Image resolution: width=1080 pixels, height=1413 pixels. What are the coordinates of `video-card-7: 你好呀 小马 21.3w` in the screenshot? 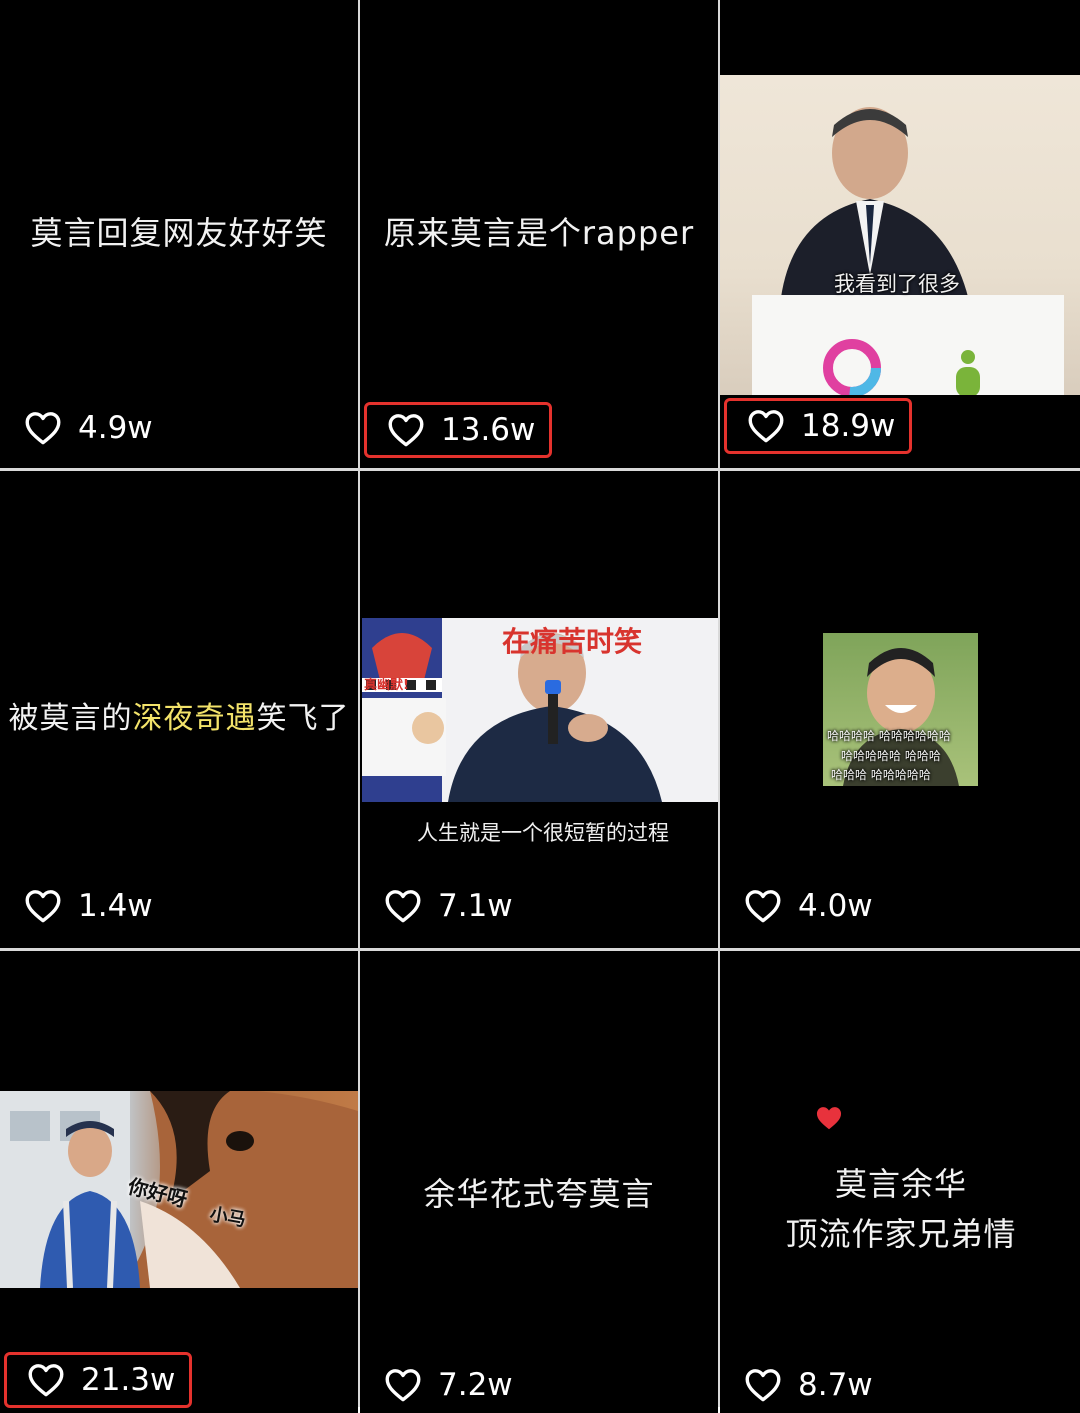 It's located at (179, 1182).